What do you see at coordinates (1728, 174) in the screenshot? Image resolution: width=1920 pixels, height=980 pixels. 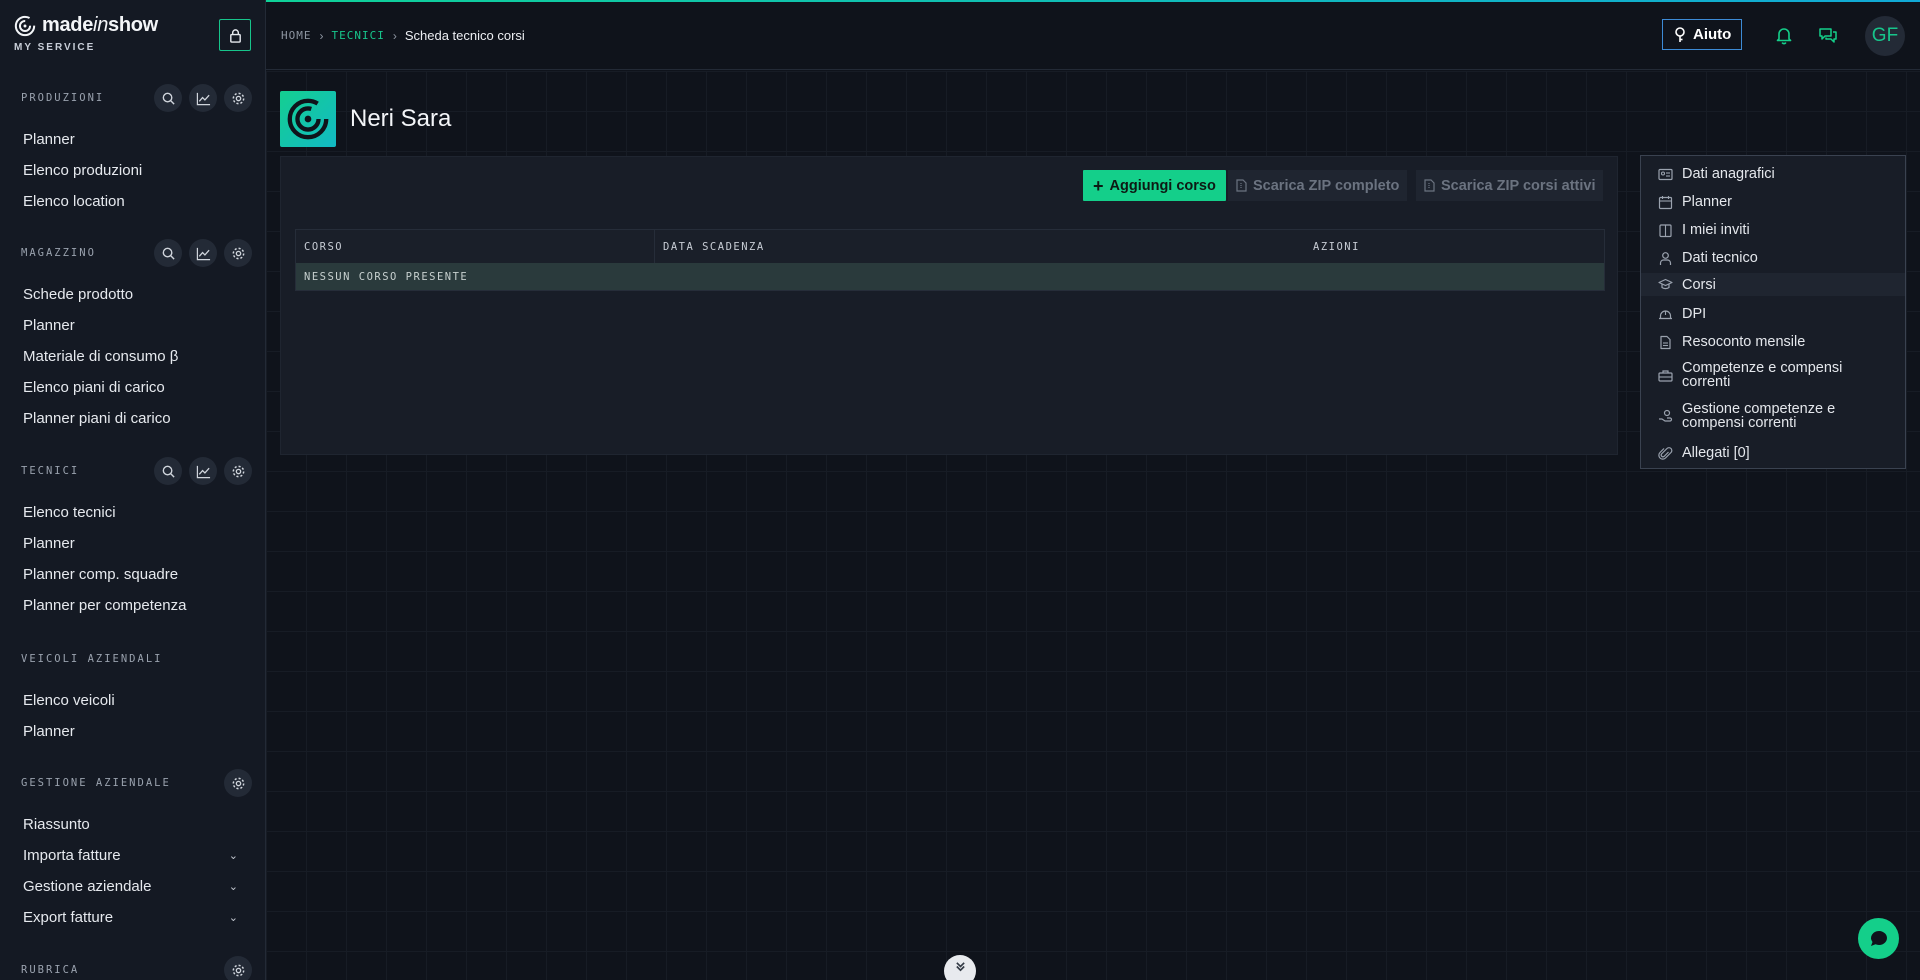 I see `menu-item-label: Dati anagrafici` at bounding box center [1728, 174].